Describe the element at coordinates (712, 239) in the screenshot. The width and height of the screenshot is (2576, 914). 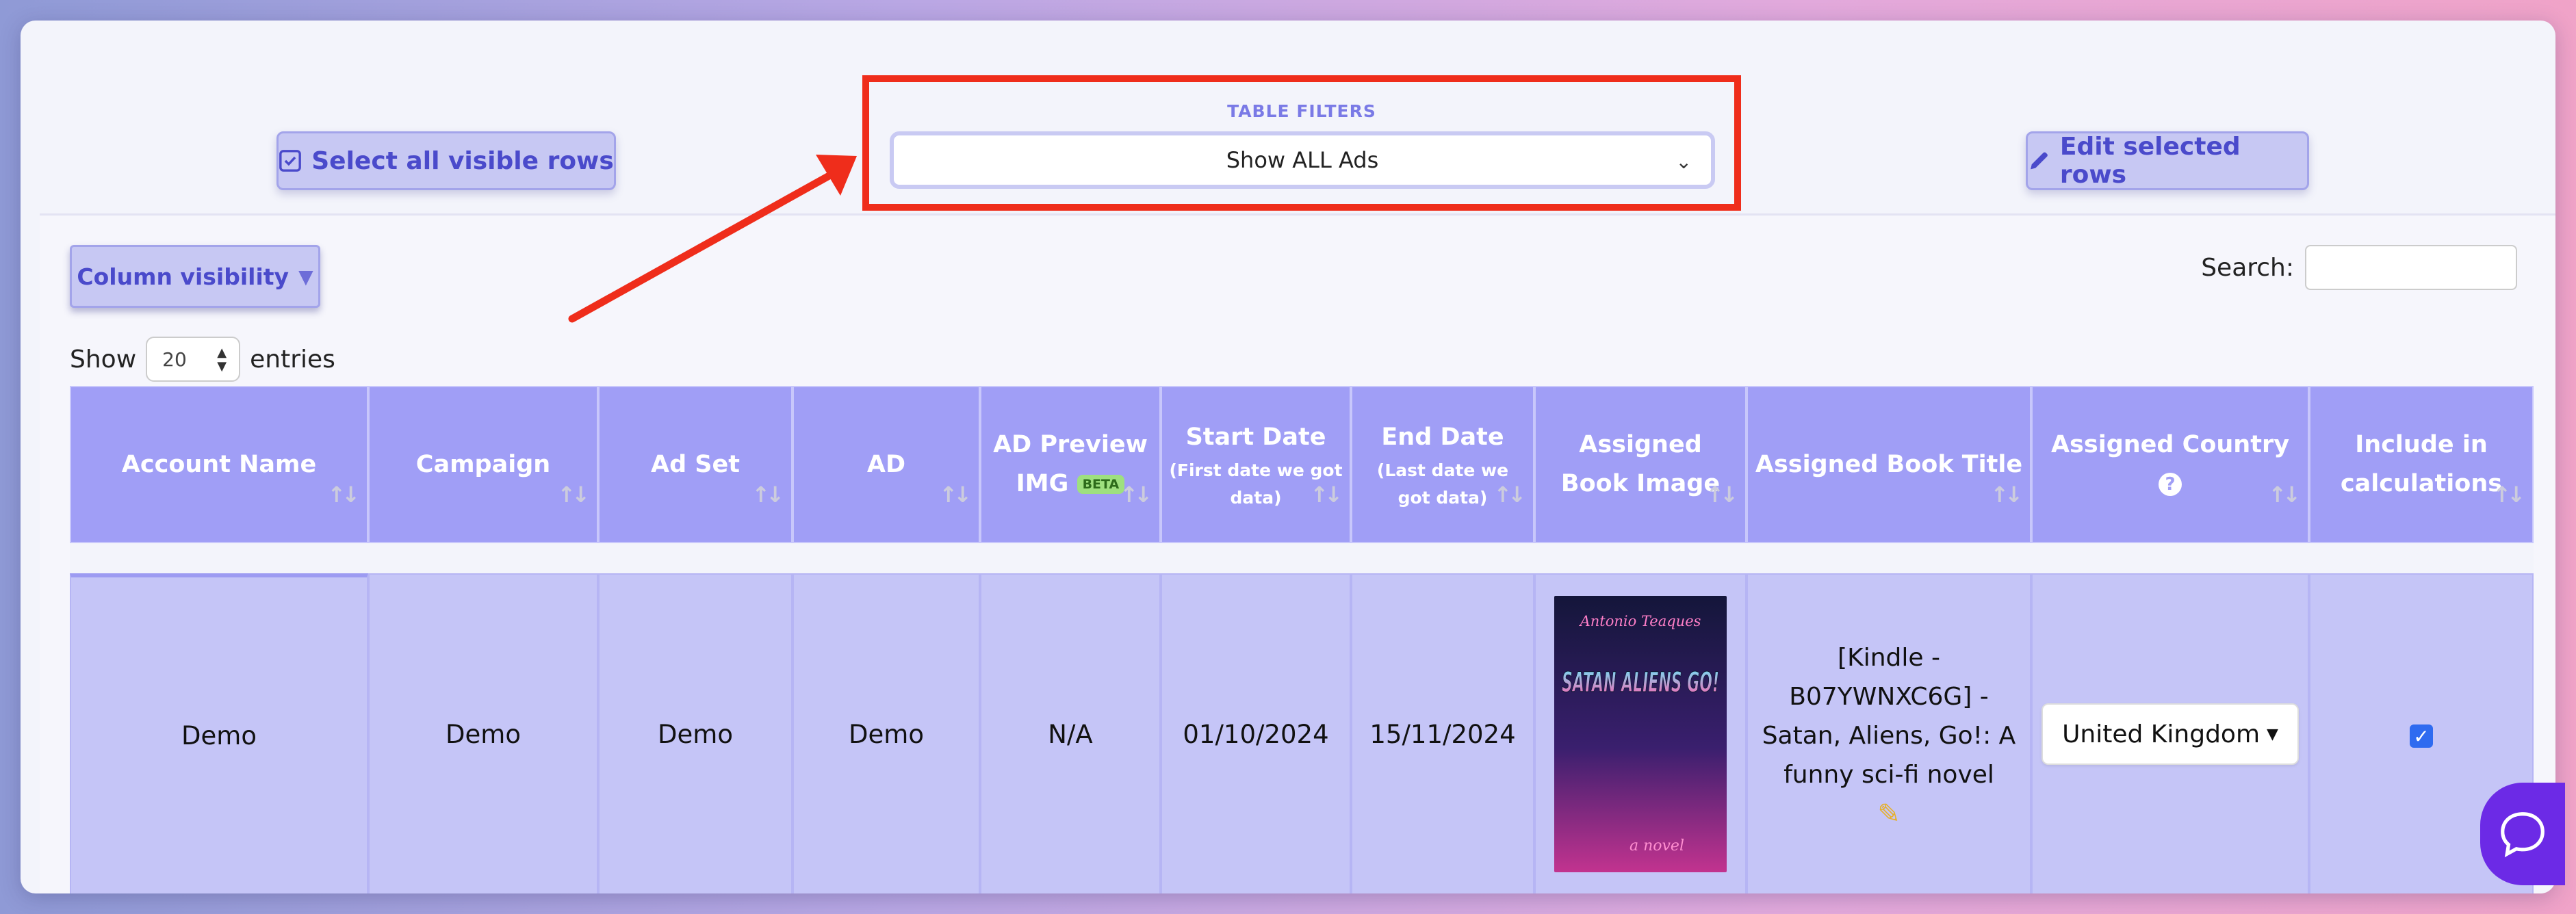
I see `annotation-arrow` at that location.